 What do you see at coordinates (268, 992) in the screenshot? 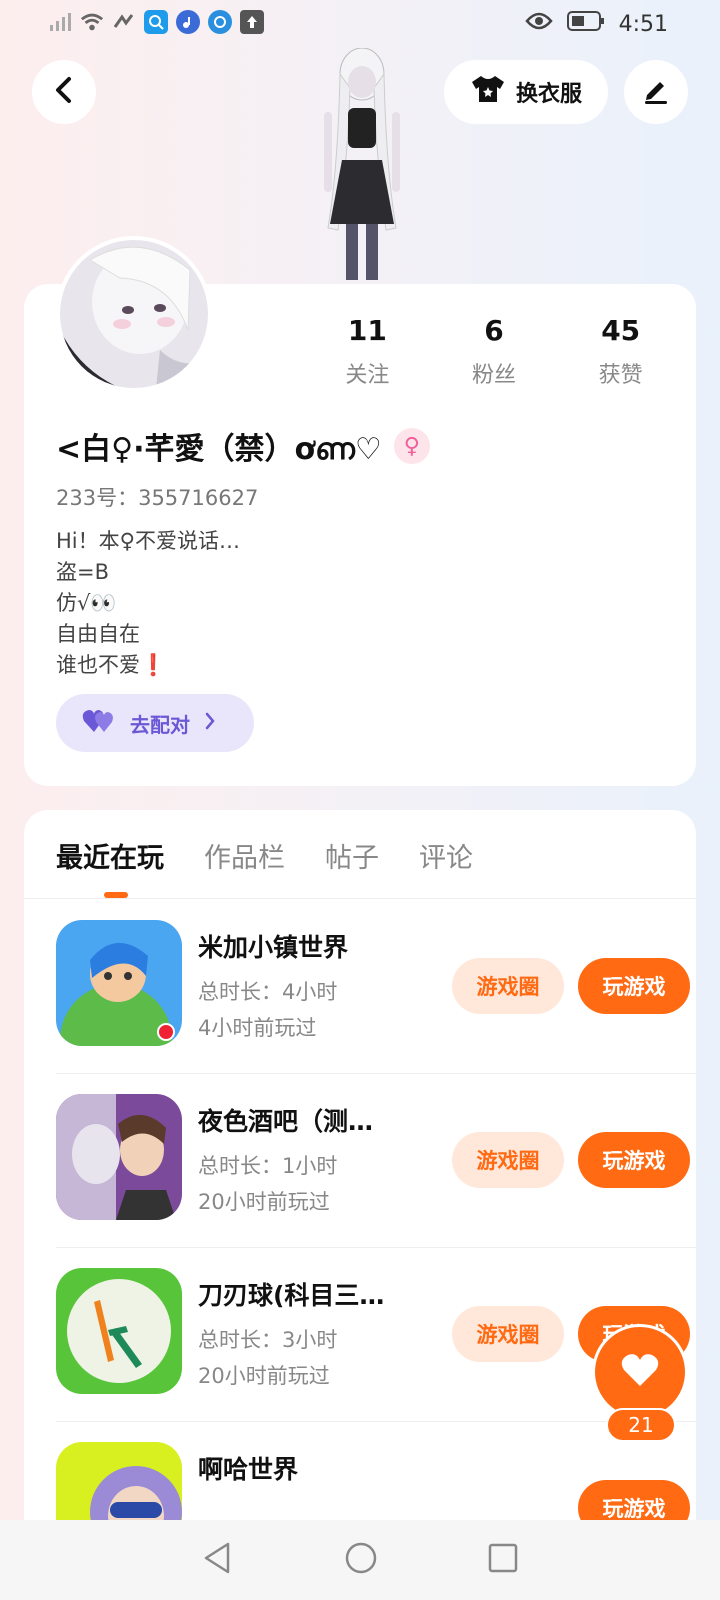
I see `game-total-time: 总时长：4小时` at bounding box center [268, 992].